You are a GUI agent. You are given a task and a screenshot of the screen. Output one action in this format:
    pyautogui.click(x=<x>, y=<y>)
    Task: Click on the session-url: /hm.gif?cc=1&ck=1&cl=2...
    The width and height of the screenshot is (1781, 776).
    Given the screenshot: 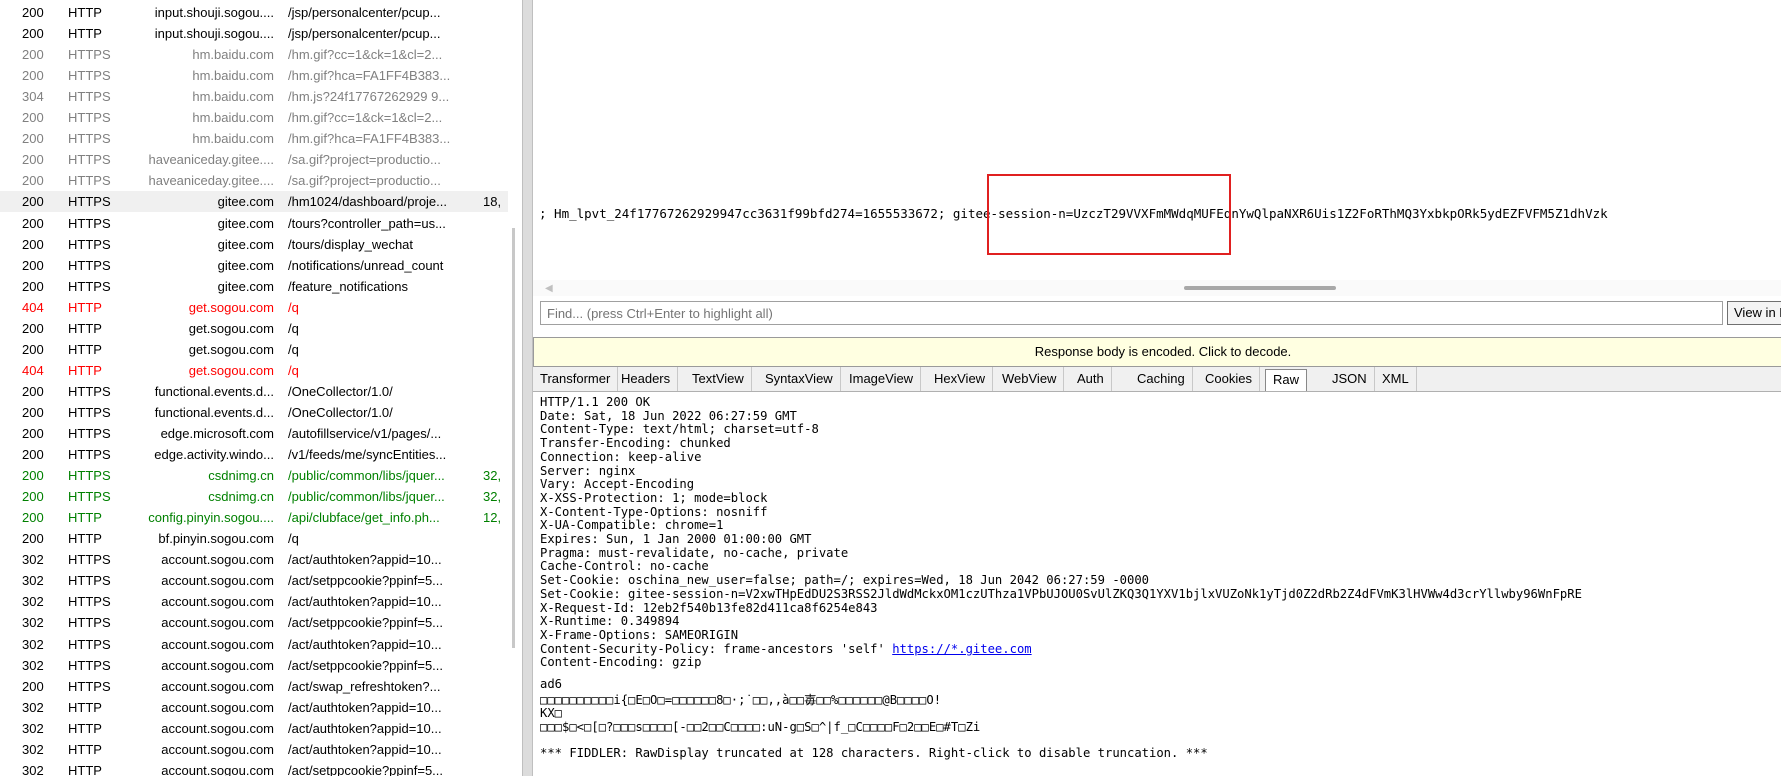 What is the action you would take?
    pyautogui.click(x=365, y=118)
    